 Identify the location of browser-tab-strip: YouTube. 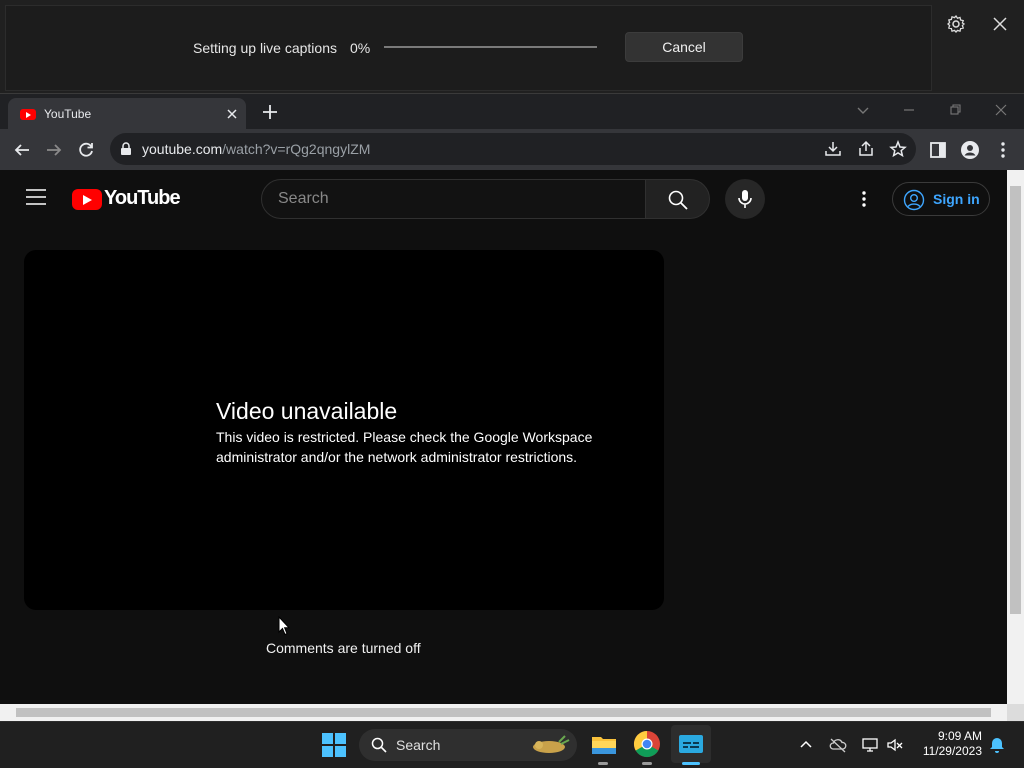
(512, 111).